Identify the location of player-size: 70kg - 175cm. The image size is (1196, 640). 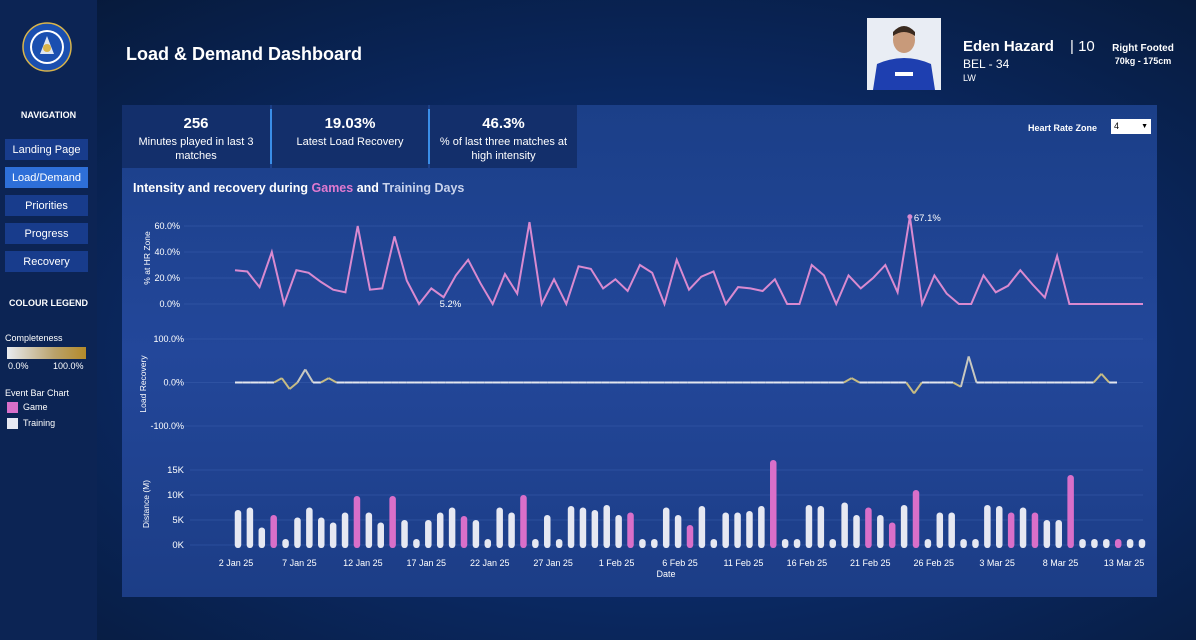
(1143, 61).